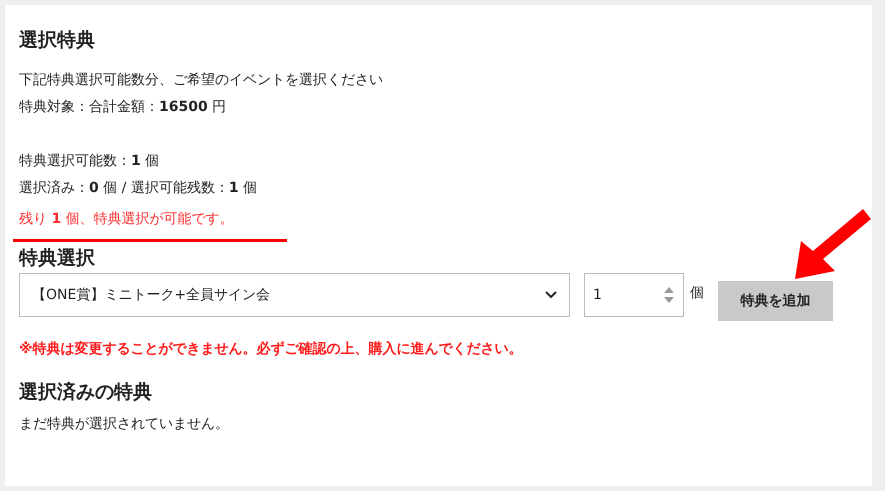 The height and width of the screenshot is (491, 885). I want to click on select-field: 【ONE賞】ミニトーク+全員サイン会, so click(294, 295).